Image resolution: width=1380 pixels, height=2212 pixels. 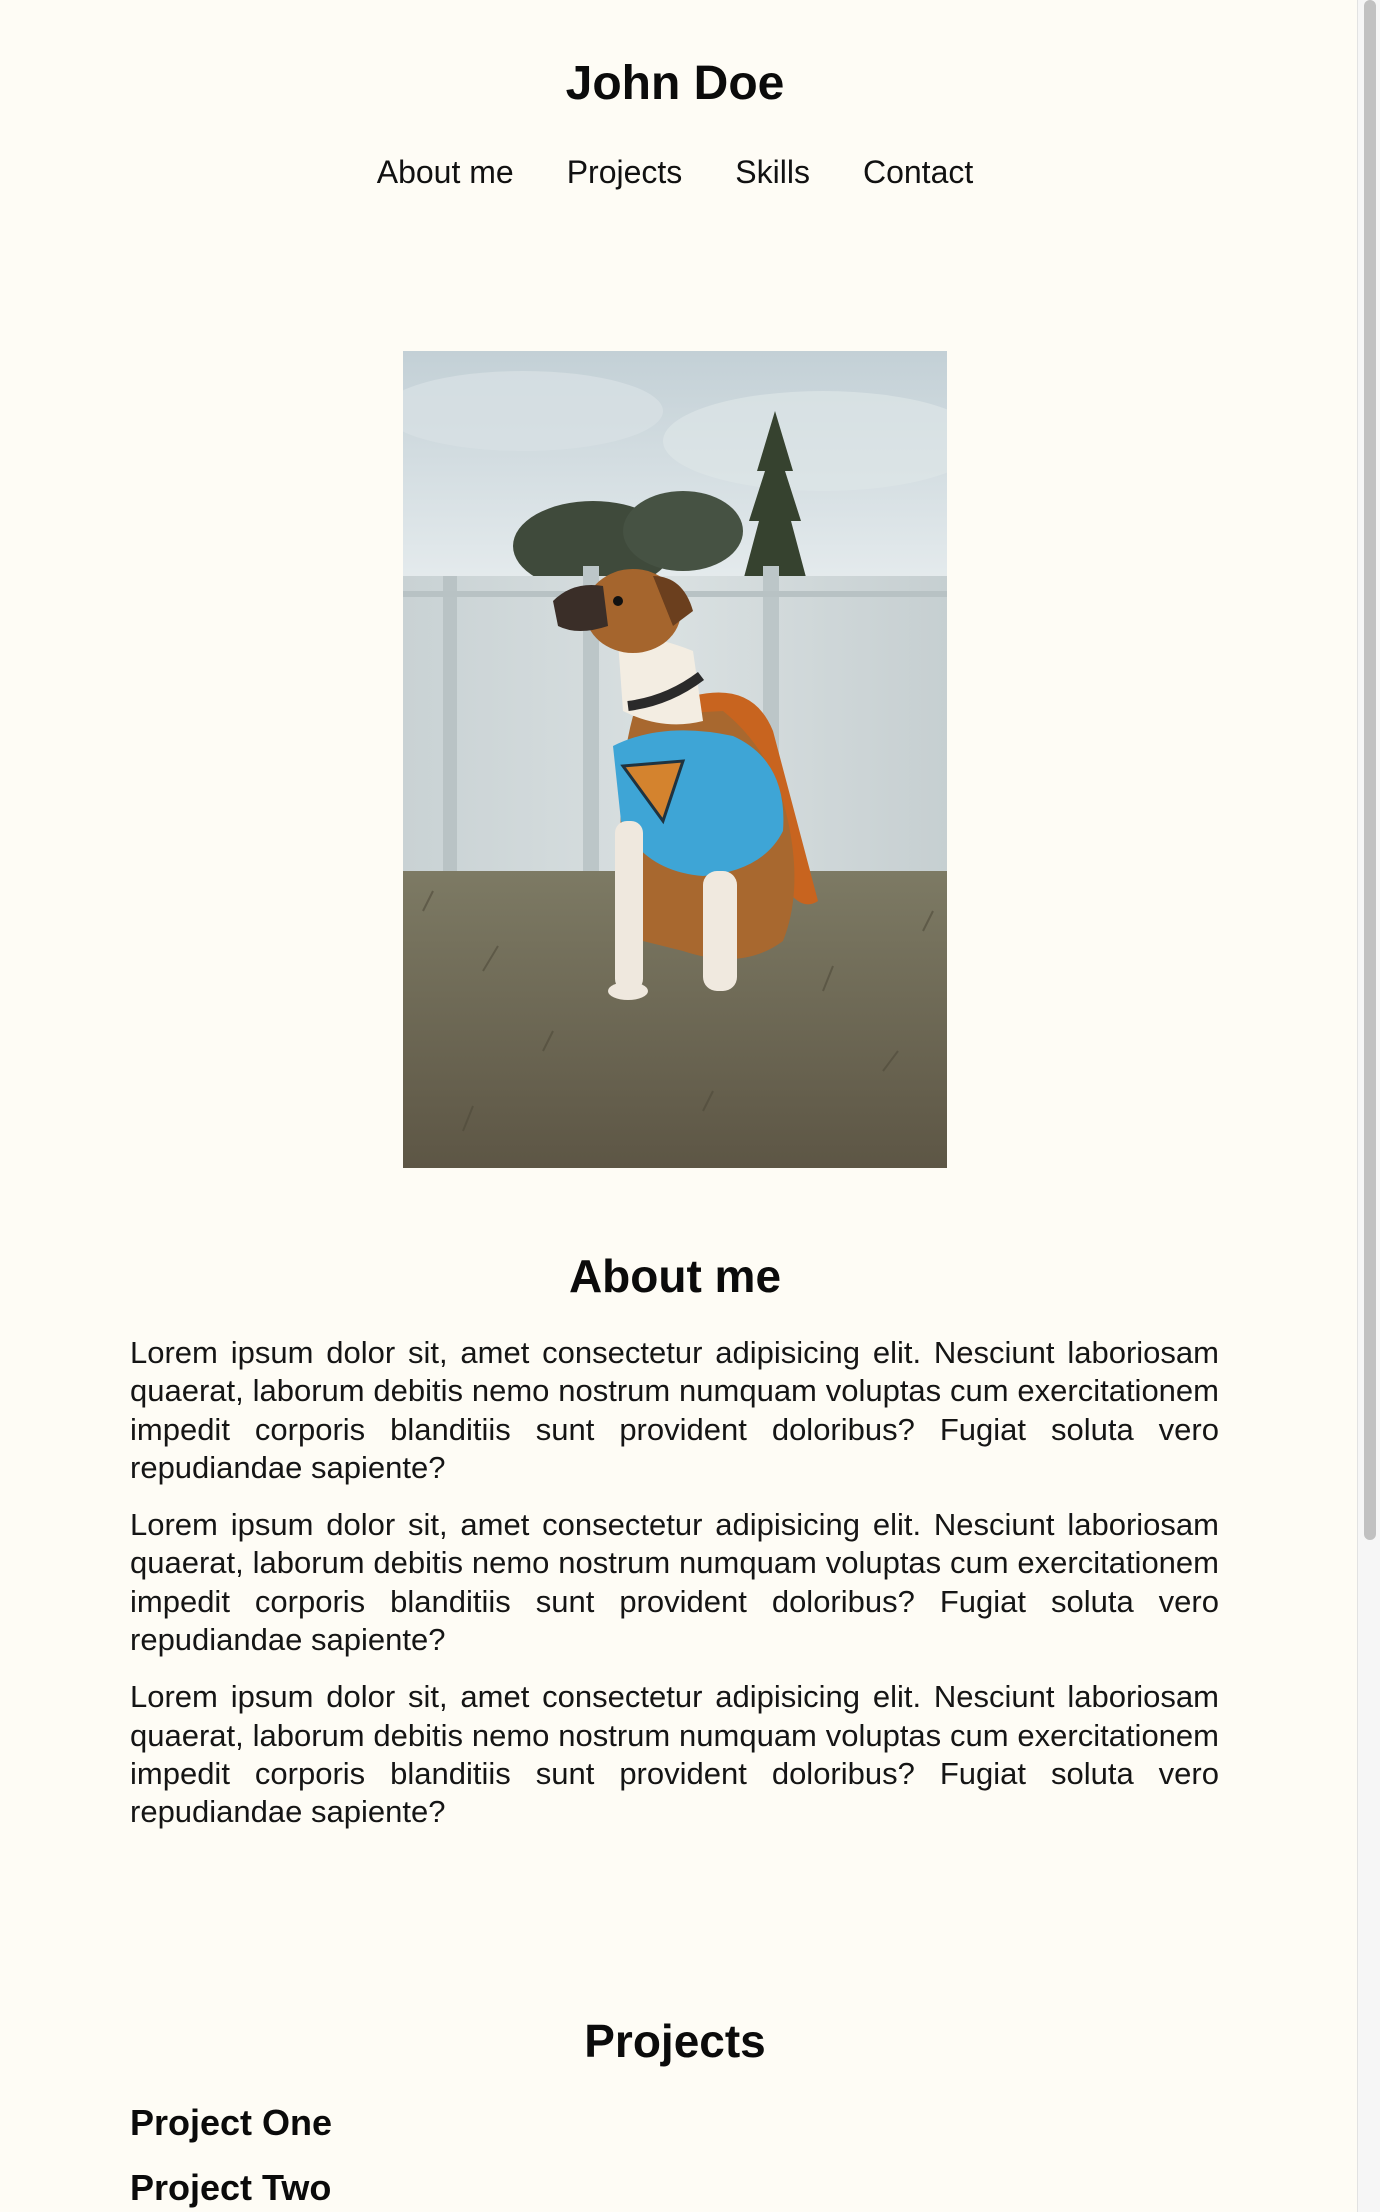 I want to click on dog-photo-illustration, so click(x=675, y=759).